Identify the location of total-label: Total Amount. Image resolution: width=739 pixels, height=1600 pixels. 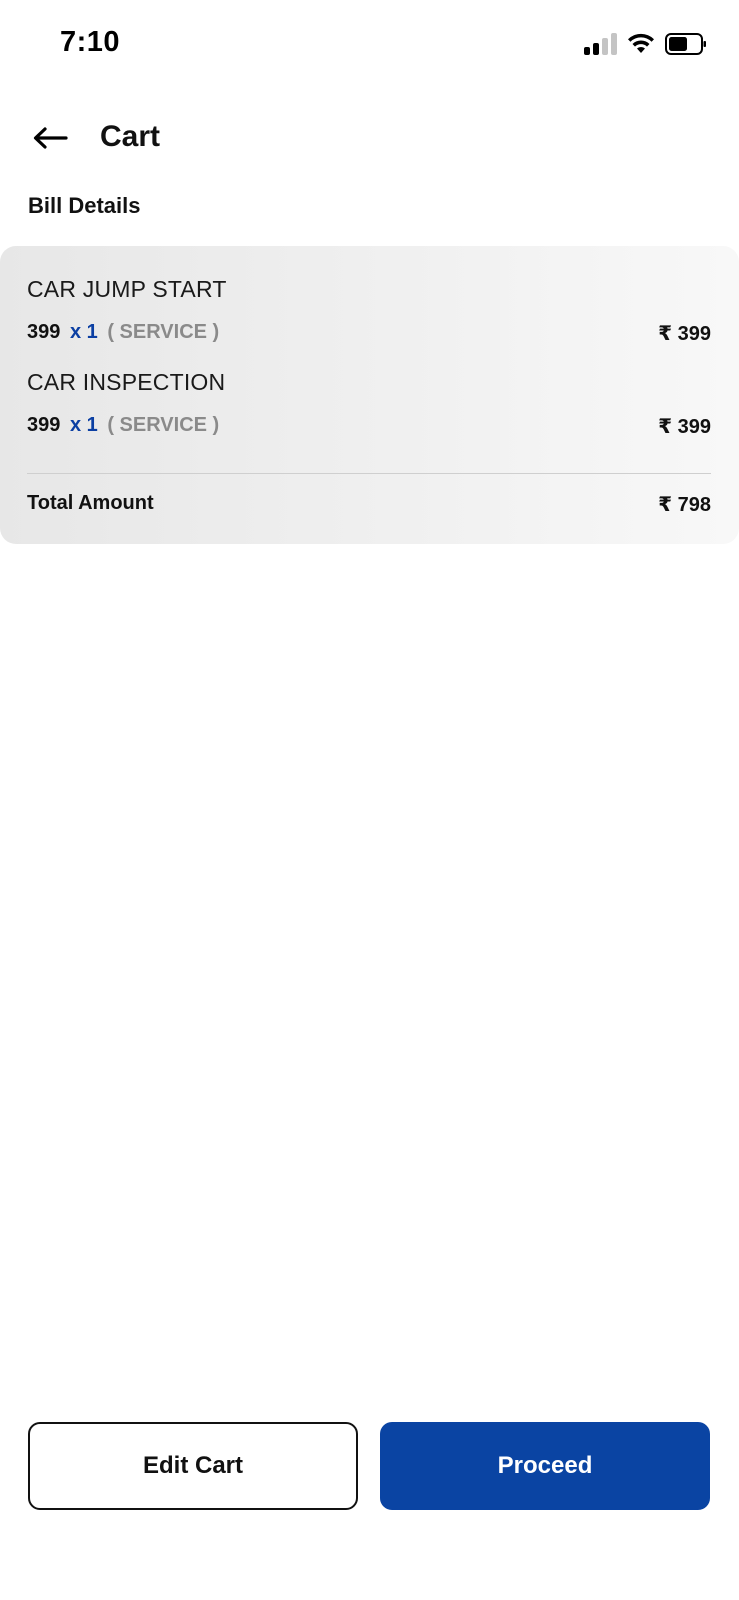
(90, 503).